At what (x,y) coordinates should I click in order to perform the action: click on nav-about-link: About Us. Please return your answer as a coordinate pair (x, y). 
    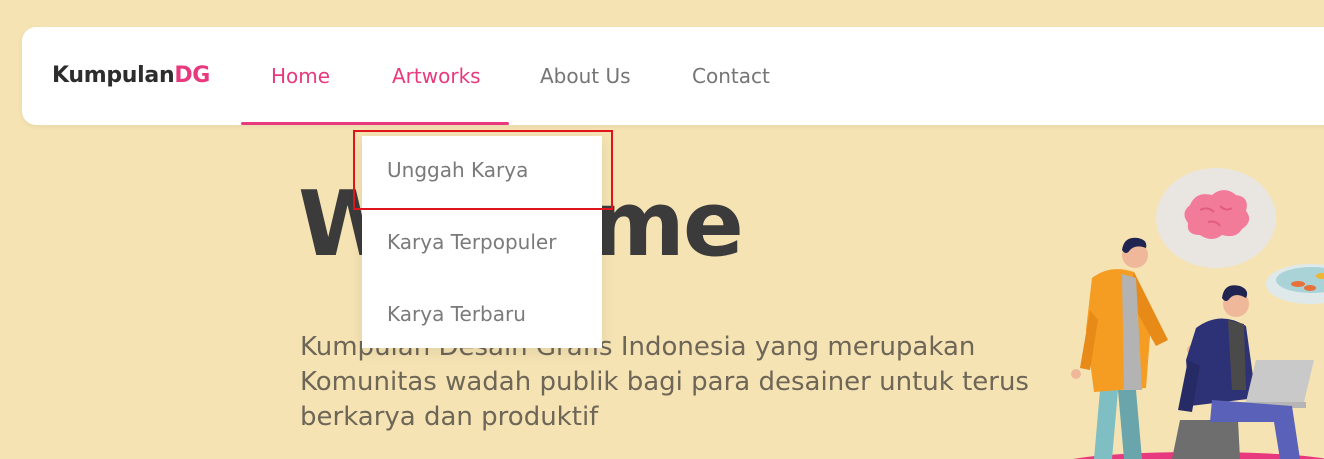
    Looking at the image, I should click on (585, 76).